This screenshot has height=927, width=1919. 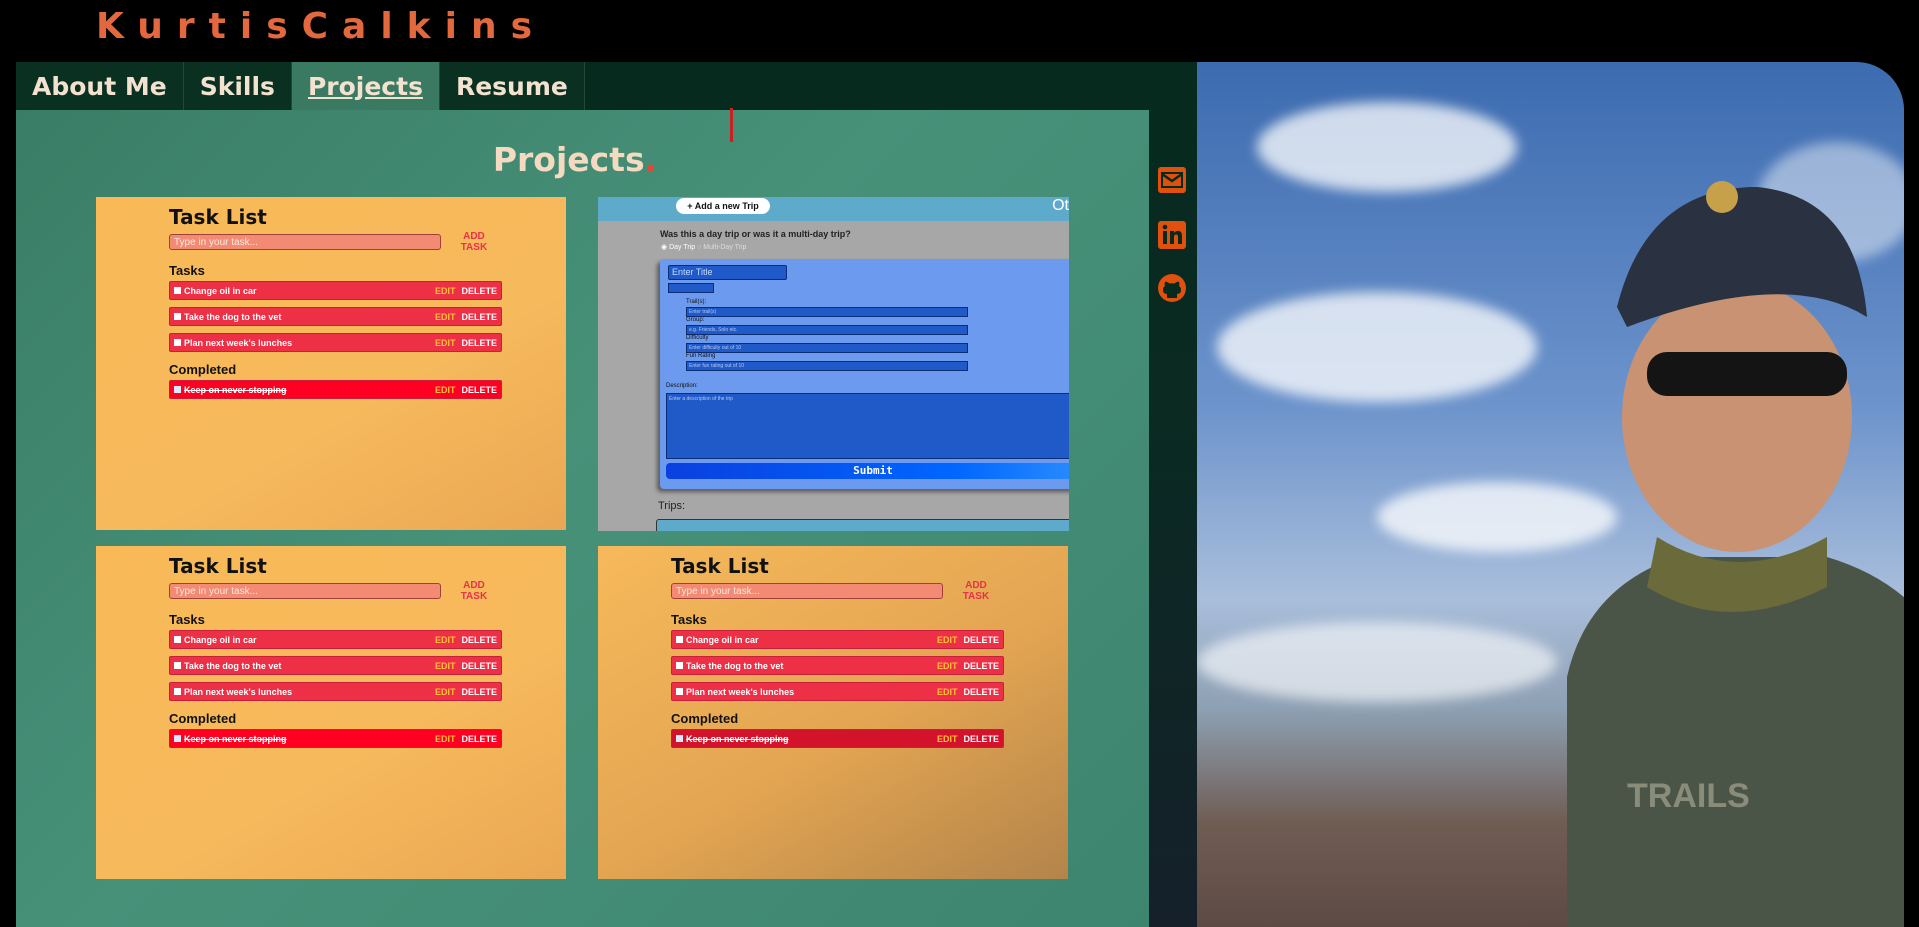 What do you see at coordinates (1172, 235) in the screenshot?
I see `linkedin-icon` at bounding box center [1172, 235].